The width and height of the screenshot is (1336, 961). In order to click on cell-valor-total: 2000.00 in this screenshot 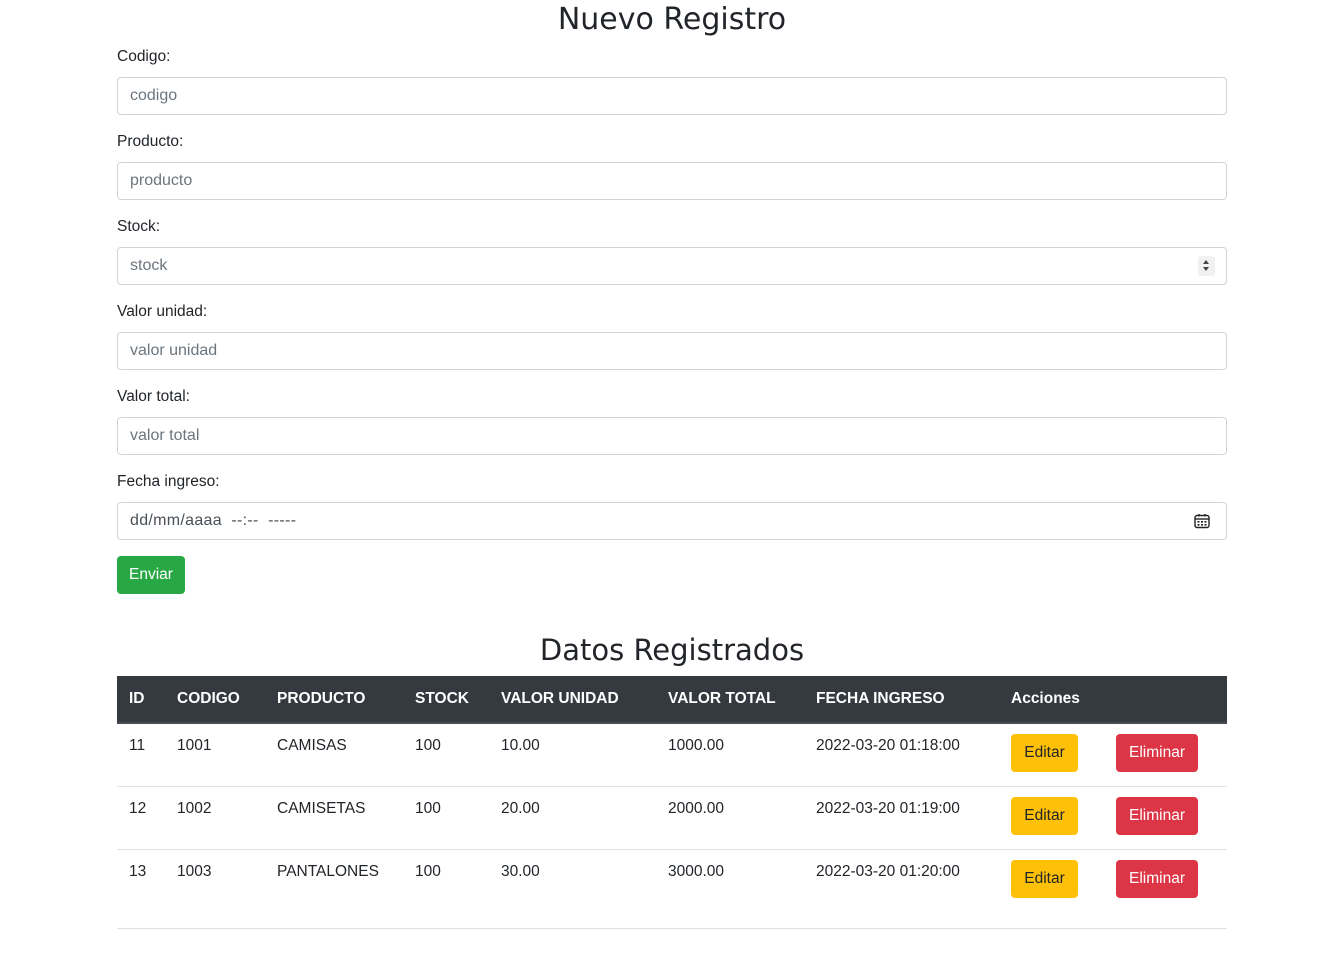, I will do `click(730, 817)`.